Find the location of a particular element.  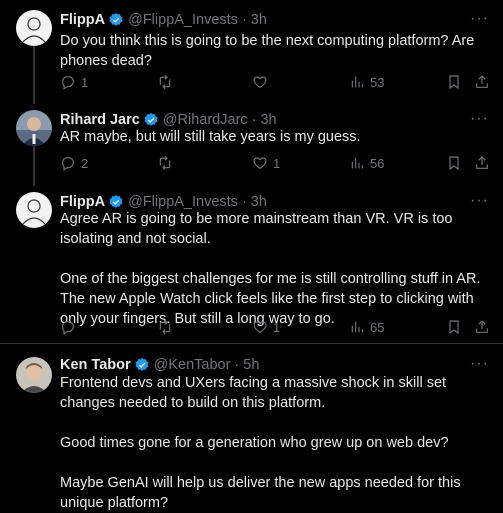

like-button is located at coordinates (262, 82).